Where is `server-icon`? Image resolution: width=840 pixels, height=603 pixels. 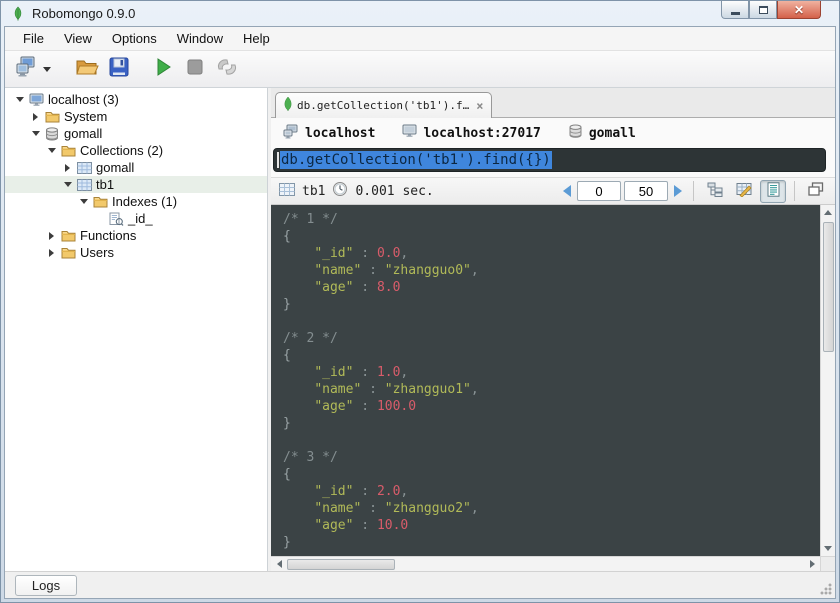 server-icon is located at coordinates (291, 133).